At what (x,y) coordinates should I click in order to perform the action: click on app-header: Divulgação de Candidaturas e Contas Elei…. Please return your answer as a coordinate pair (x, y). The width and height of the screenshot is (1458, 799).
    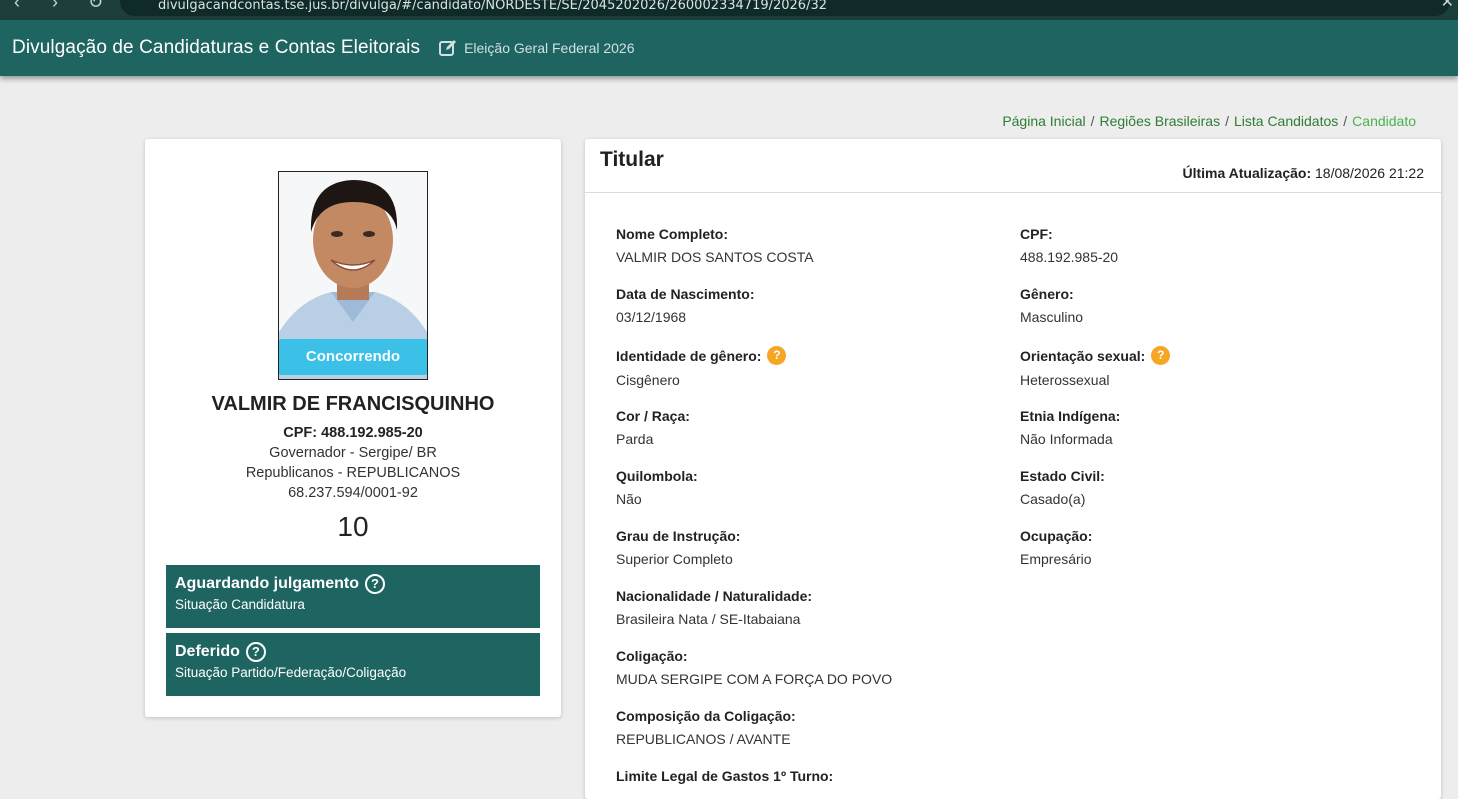
    Looking at the image, I should click on (729, 48).